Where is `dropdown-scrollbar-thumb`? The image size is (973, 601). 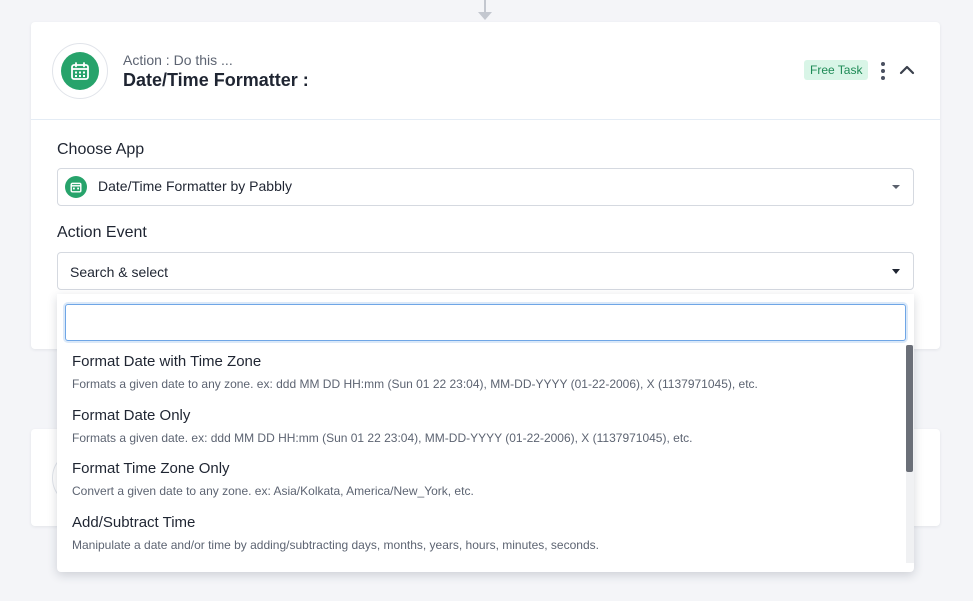 dropdown-scrollbar-thumb is located at coordinates (909, 408).